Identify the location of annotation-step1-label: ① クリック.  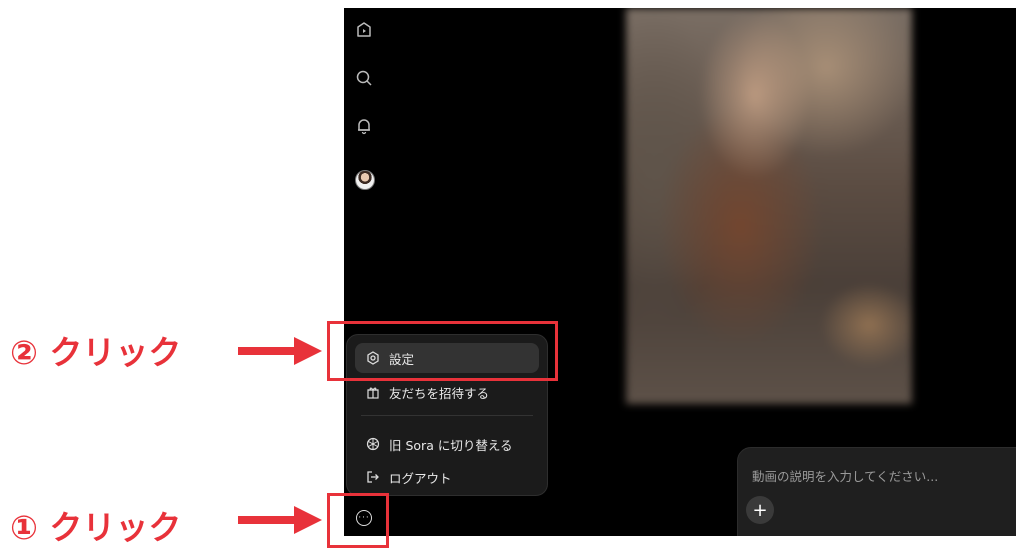
(96, 527).